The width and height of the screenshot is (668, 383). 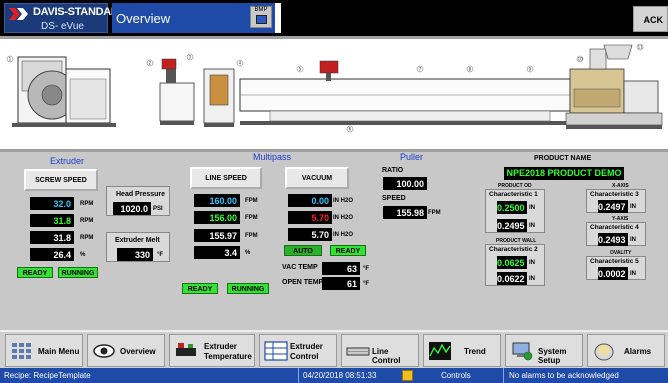 What do you see at coordinates (248, 253) in the screenshot?
I see `line-speed-load-unit: %` at bounding box center [248, 253].